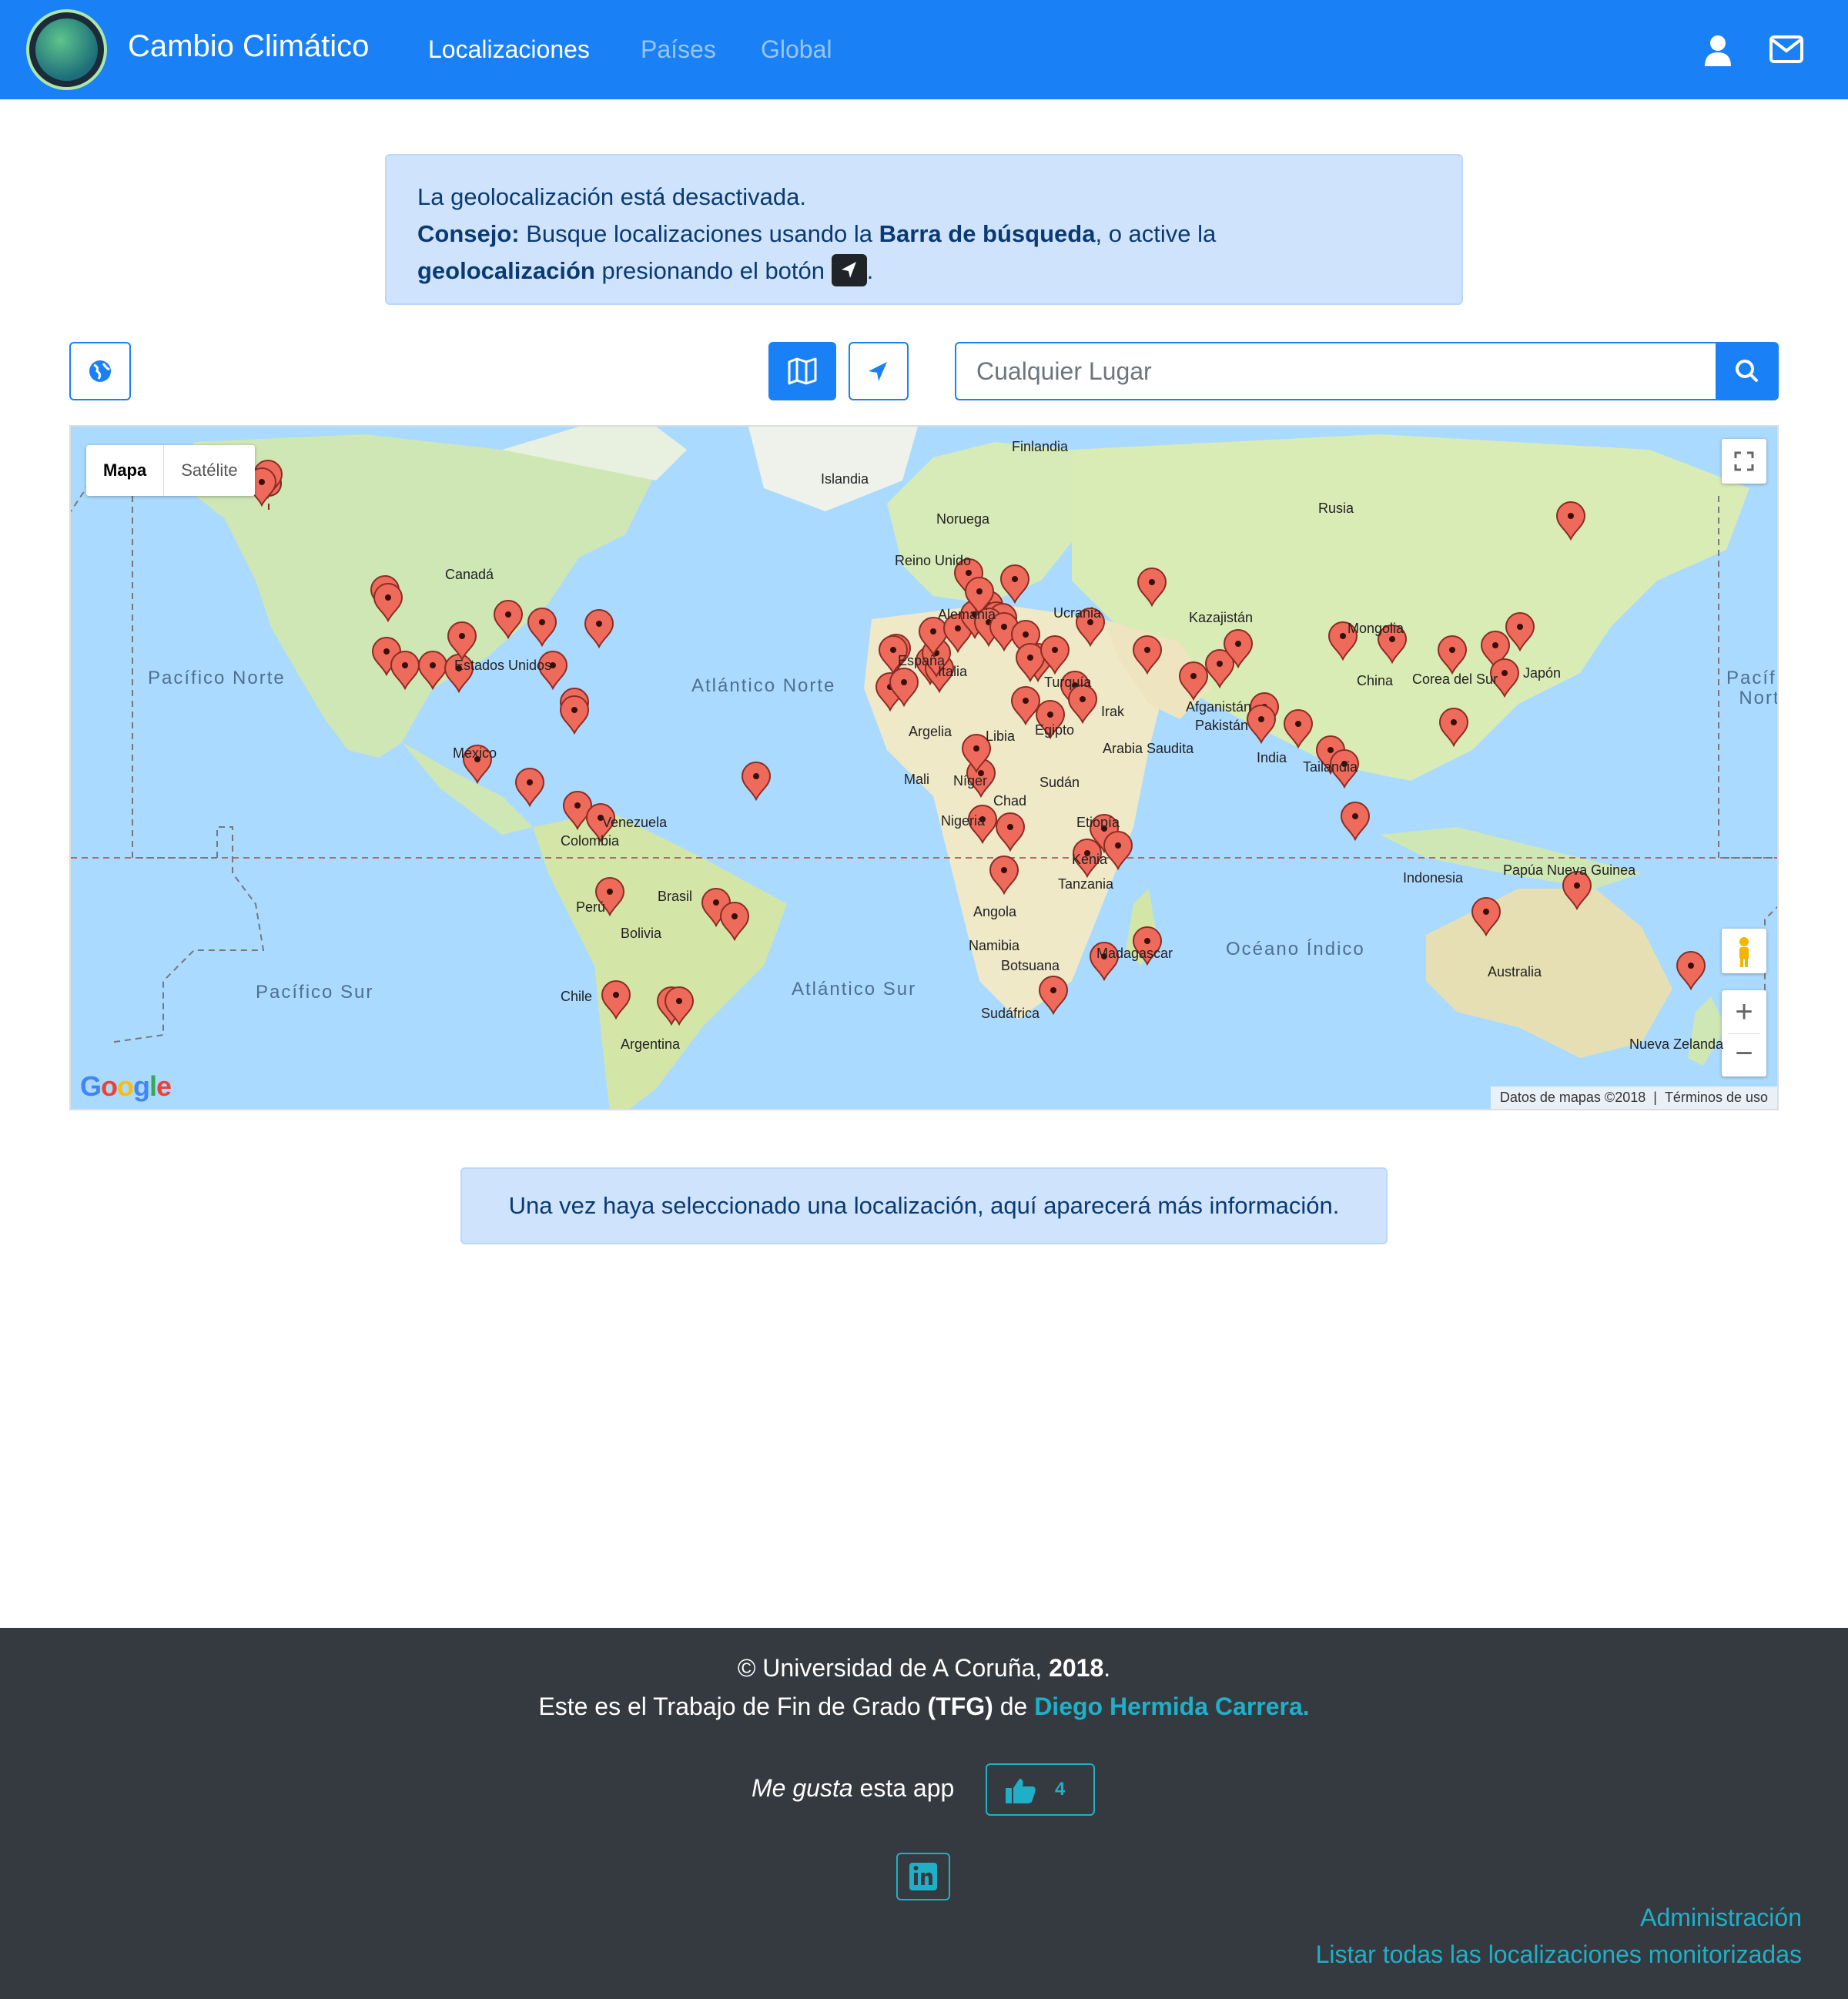 The image size is (1848, 1999). I want to click on globe-icon, so click(100, 371).